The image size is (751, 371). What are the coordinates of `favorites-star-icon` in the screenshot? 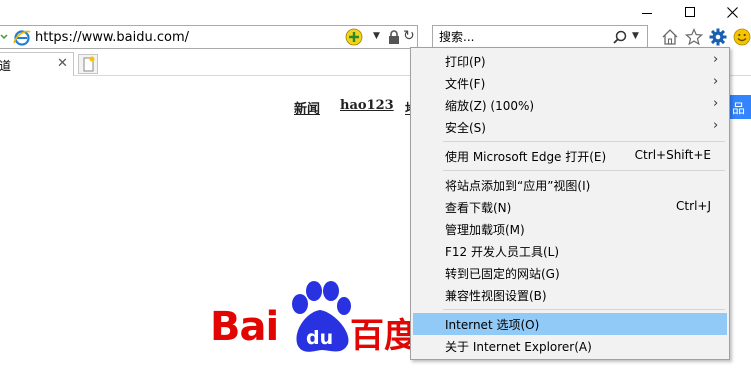 It's located at (694, 37).